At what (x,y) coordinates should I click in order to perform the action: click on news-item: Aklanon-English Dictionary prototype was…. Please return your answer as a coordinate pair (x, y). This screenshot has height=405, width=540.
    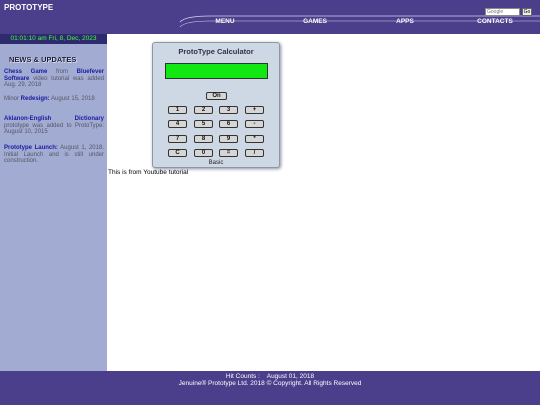
    Looking at the image, I should click on (54, 126).